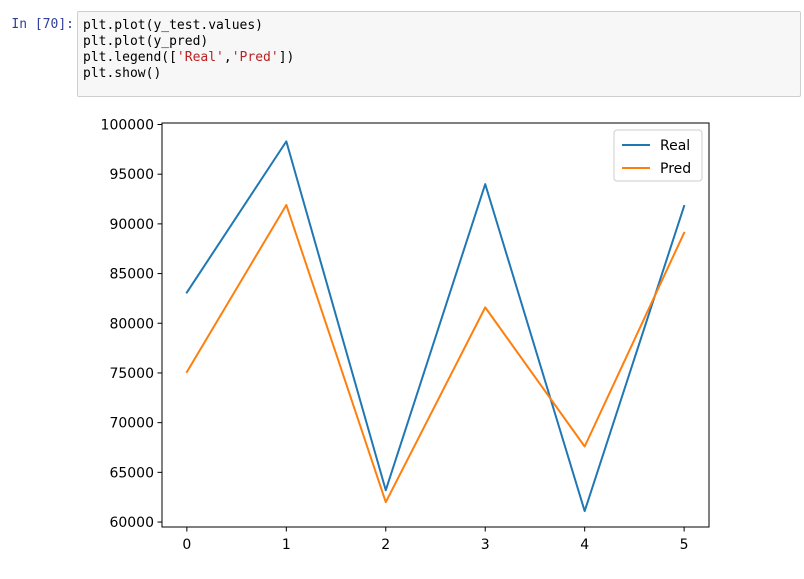 This screenshot has height=579, width=804. What do you see at coordinates (131, 275) in the screenshot?
I see `y-tick-label: 85000` at bounding box center [131, 275].